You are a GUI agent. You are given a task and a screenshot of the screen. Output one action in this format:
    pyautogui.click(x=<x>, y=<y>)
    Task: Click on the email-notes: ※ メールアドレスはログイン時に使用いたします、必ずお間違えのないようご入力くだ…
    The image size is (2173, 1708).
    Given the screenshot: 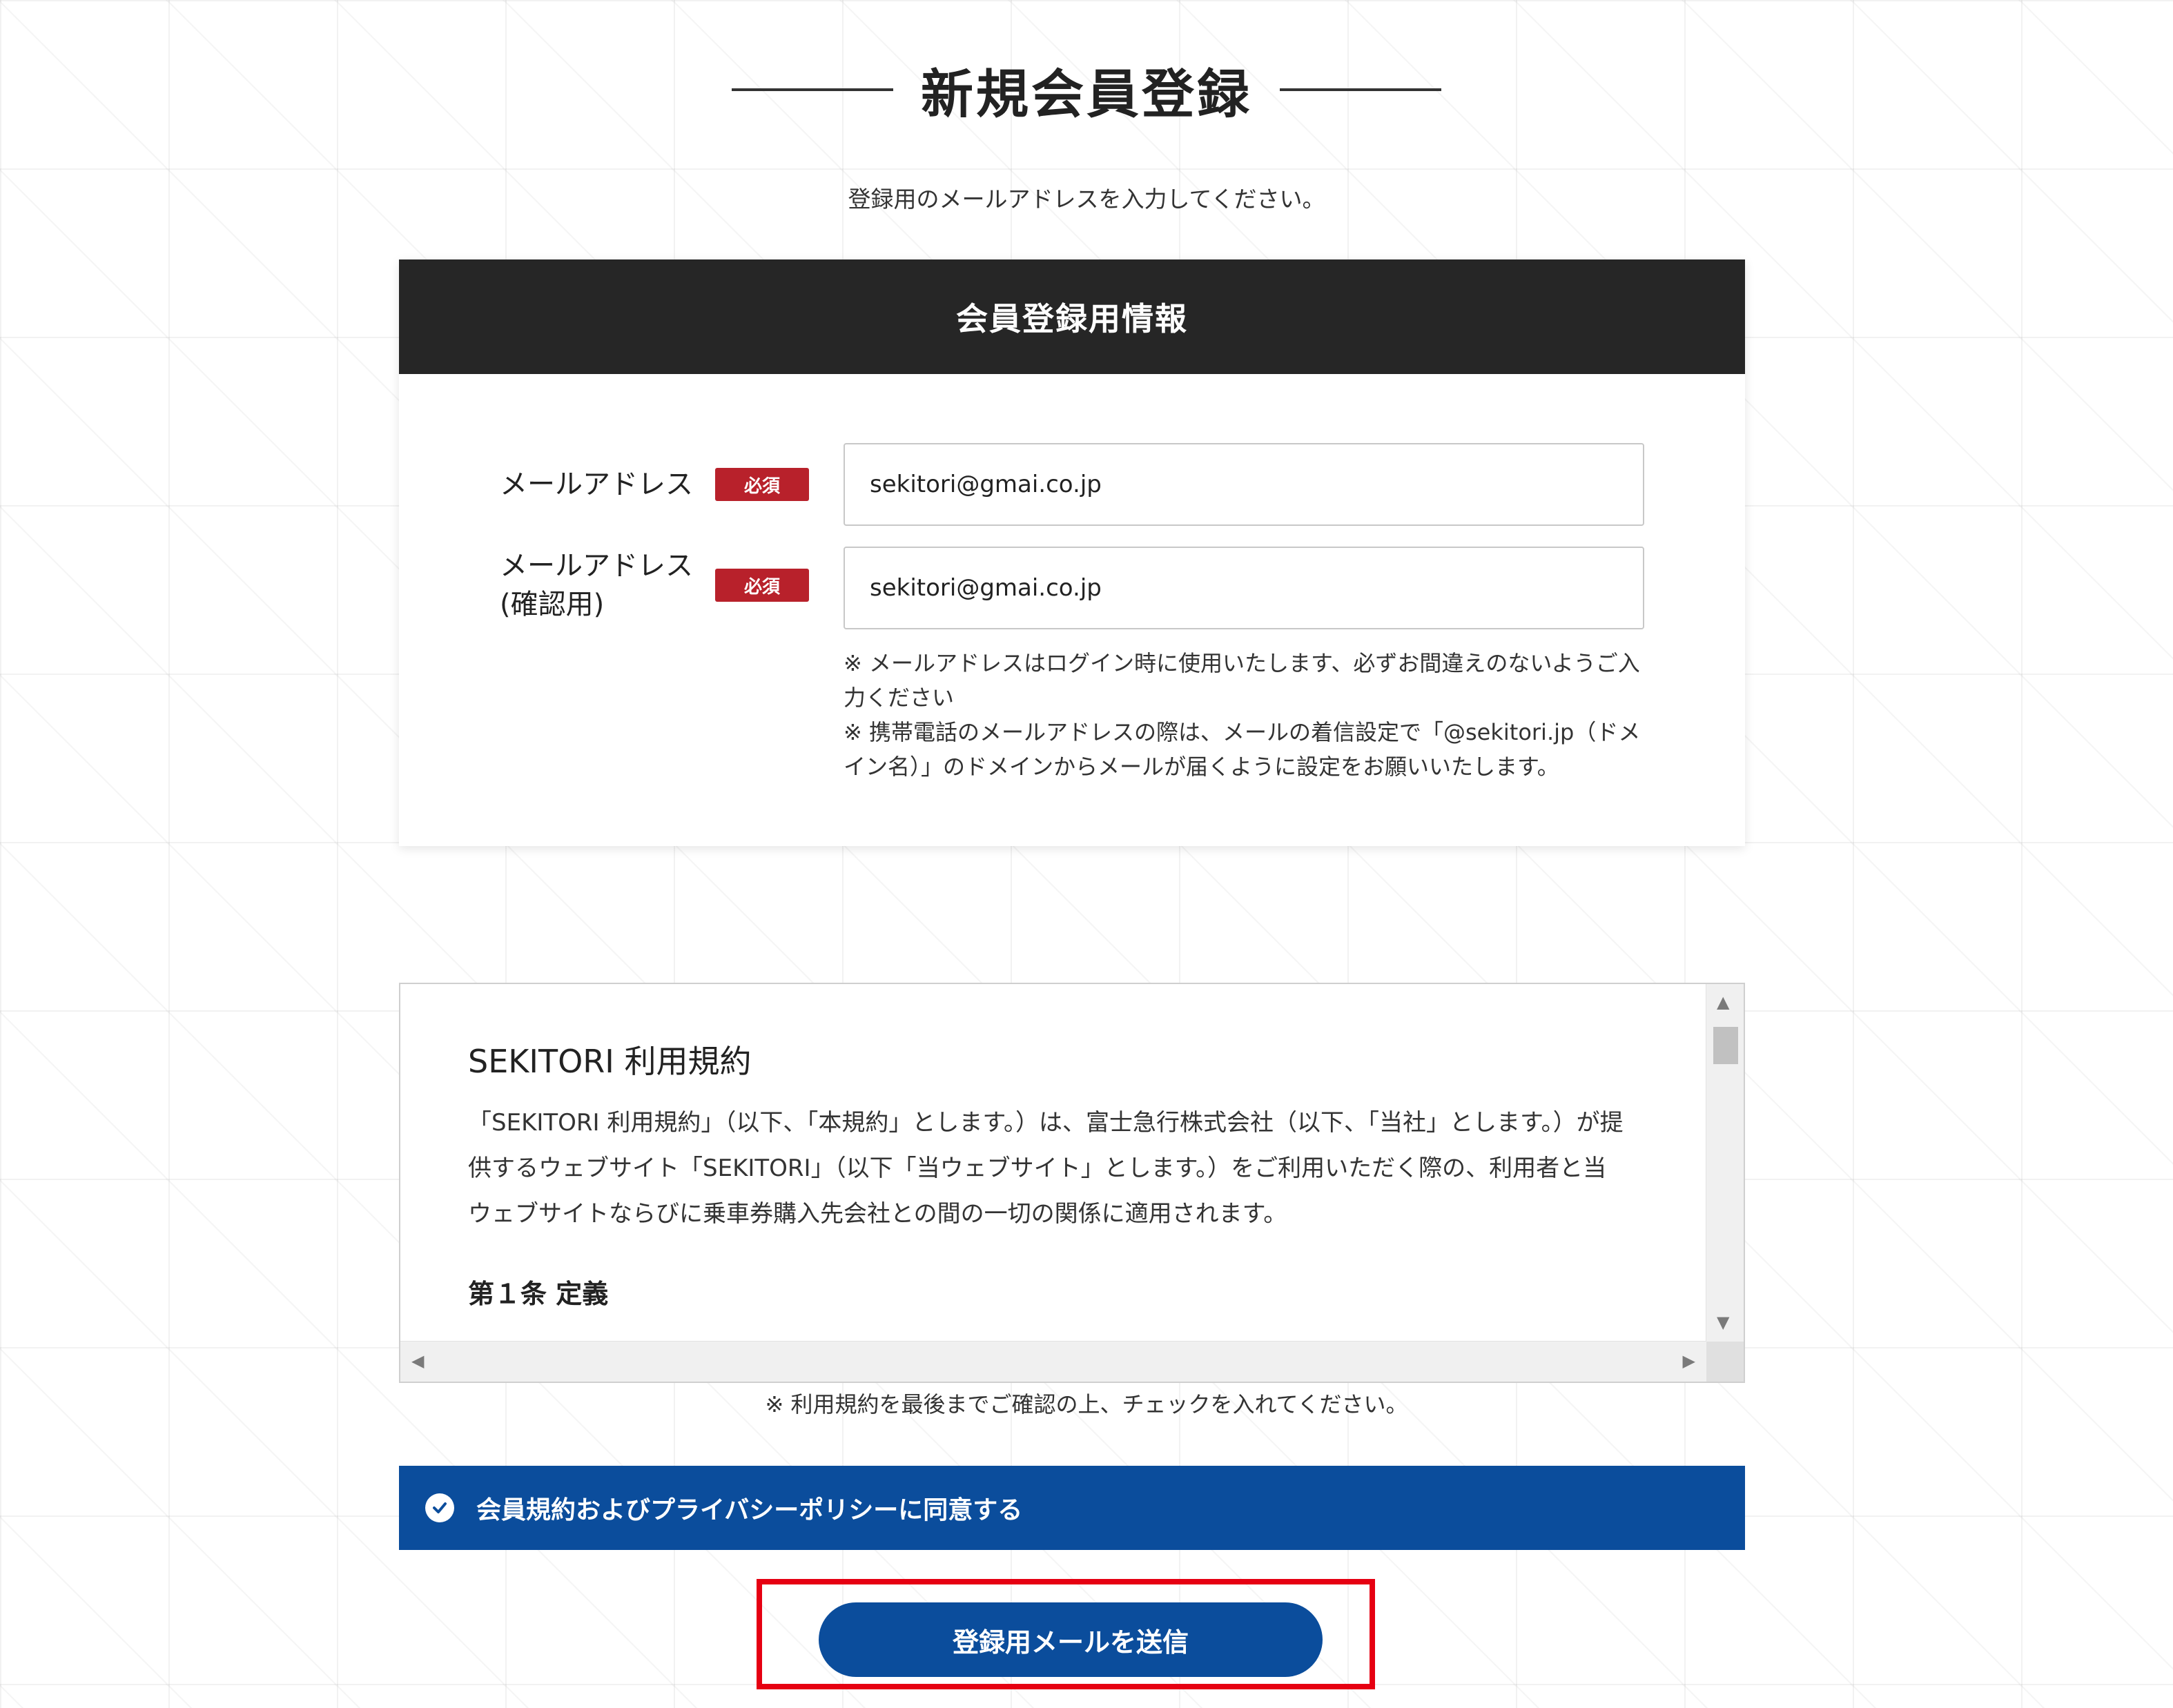 What is the action you would take?
    pyautogui.click(x=1247, y=715)
    